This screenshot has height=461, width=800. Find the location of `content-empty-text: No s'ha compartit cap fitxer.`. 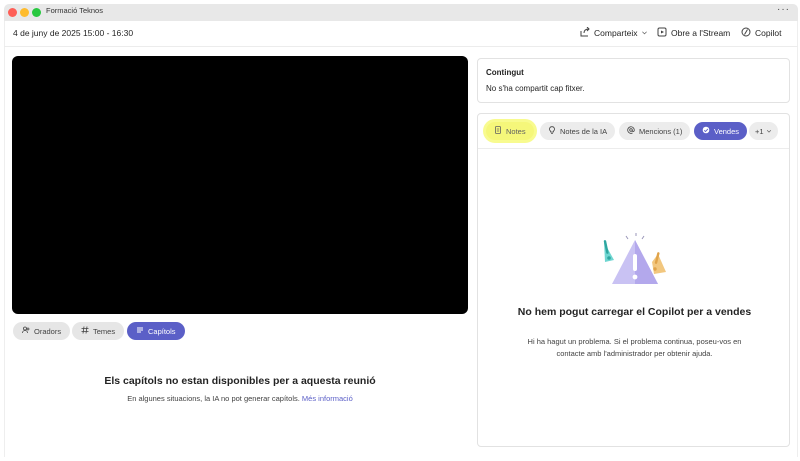

content-empty-text: No s'ha compartit cap fitxer. is located at coordinates (535, 88).